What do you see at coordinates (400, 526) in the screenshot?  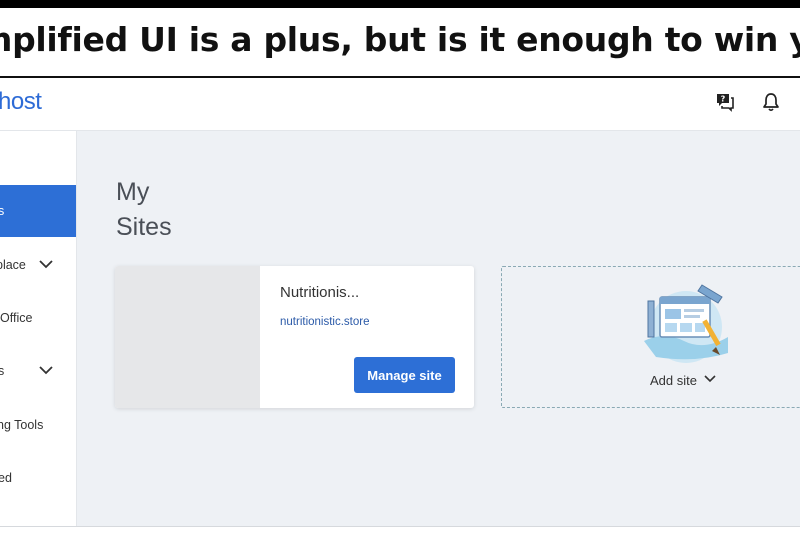 I see `bottom-divider` at bounding box center [400, 526].